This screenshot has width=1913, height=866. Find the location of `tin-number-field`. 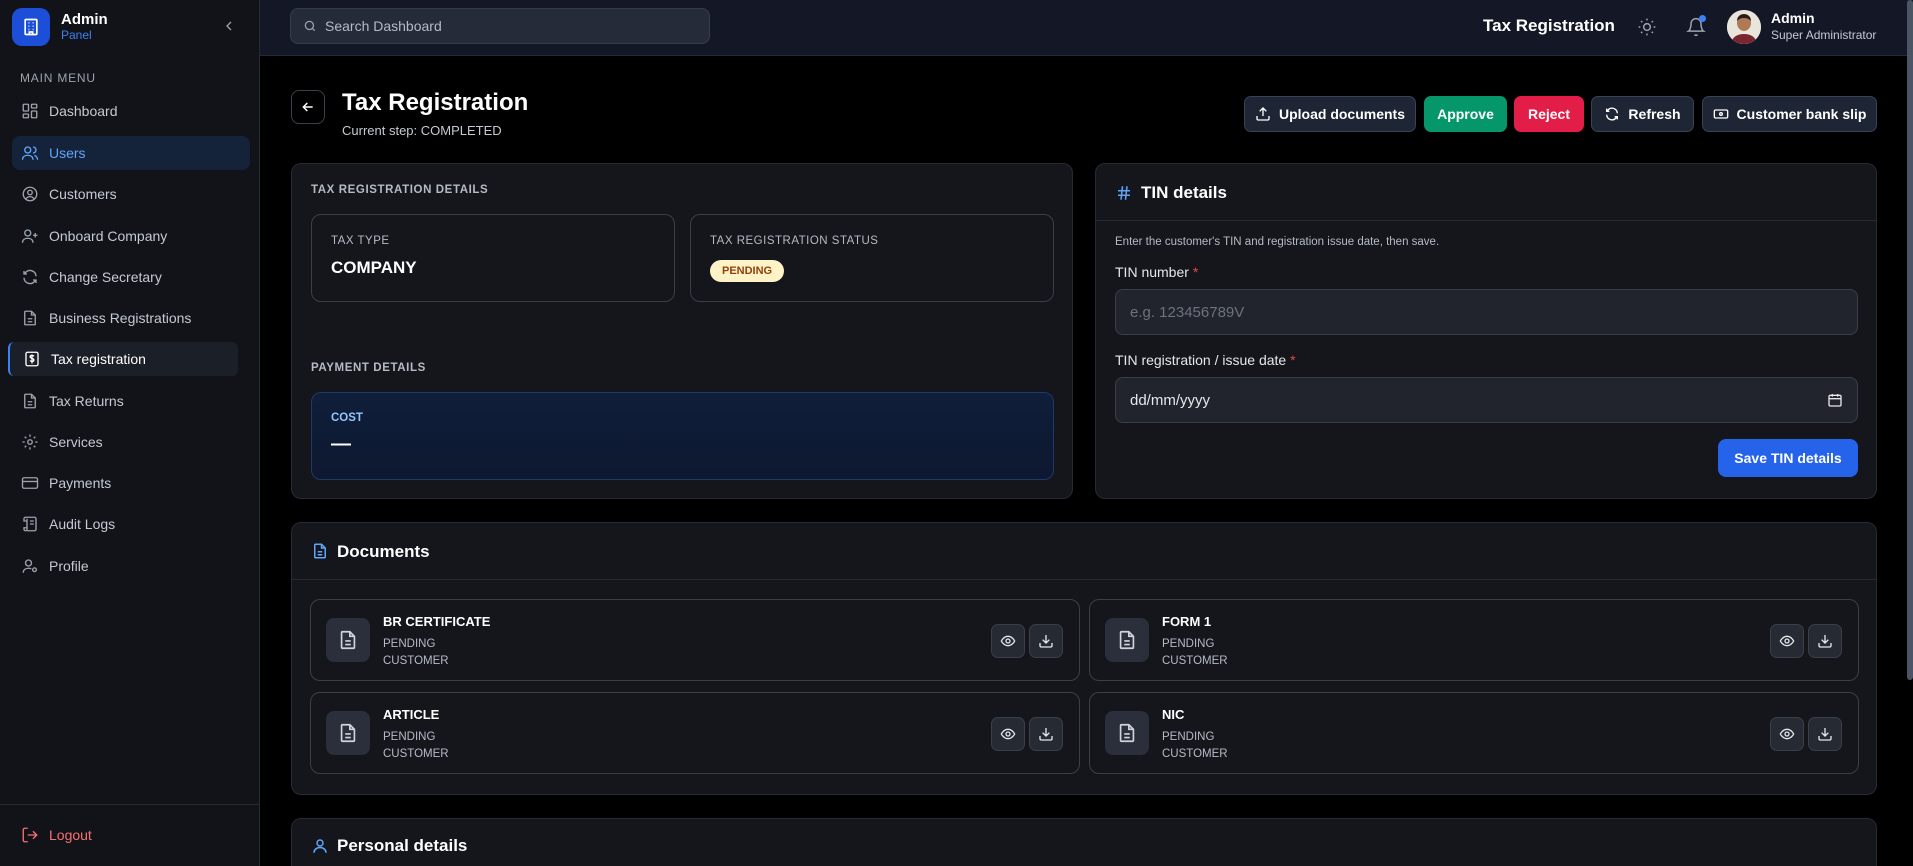

tin-number-field is located at coordinates (1486, 312).